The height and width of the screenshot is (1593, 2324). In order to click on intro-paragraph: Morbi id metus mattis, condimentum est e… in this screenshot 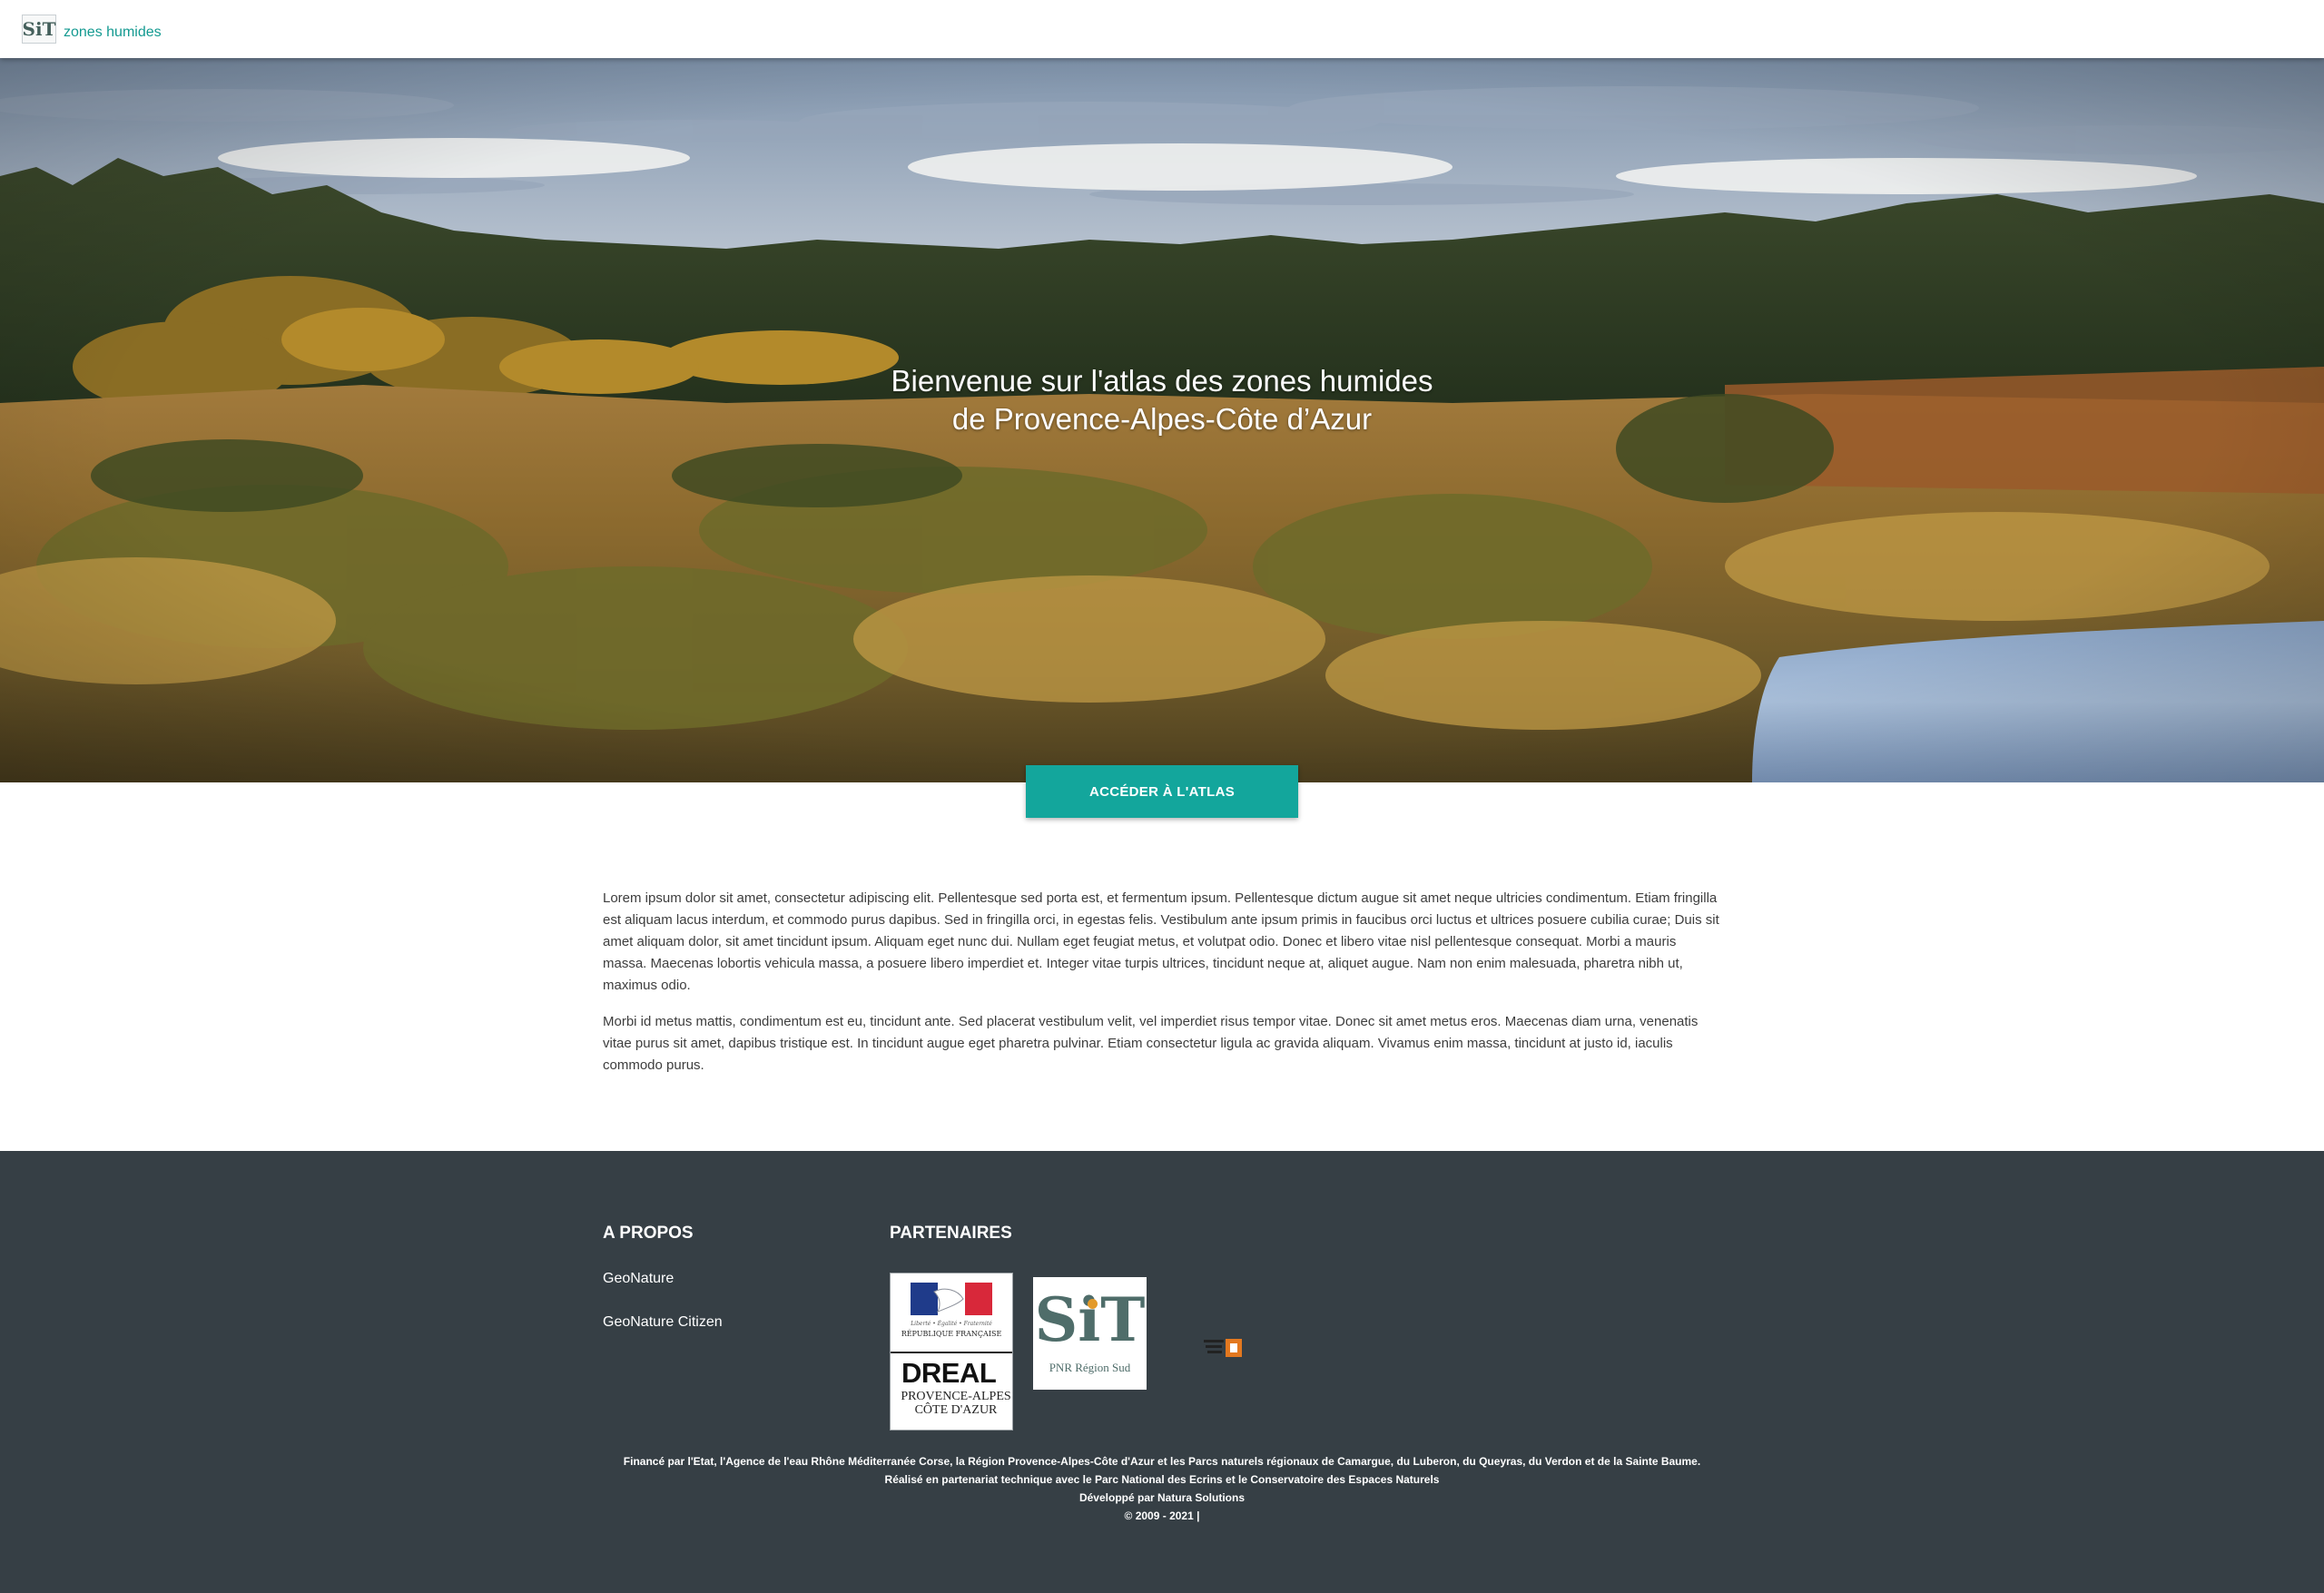, I will do `click(1151, 1043)`.